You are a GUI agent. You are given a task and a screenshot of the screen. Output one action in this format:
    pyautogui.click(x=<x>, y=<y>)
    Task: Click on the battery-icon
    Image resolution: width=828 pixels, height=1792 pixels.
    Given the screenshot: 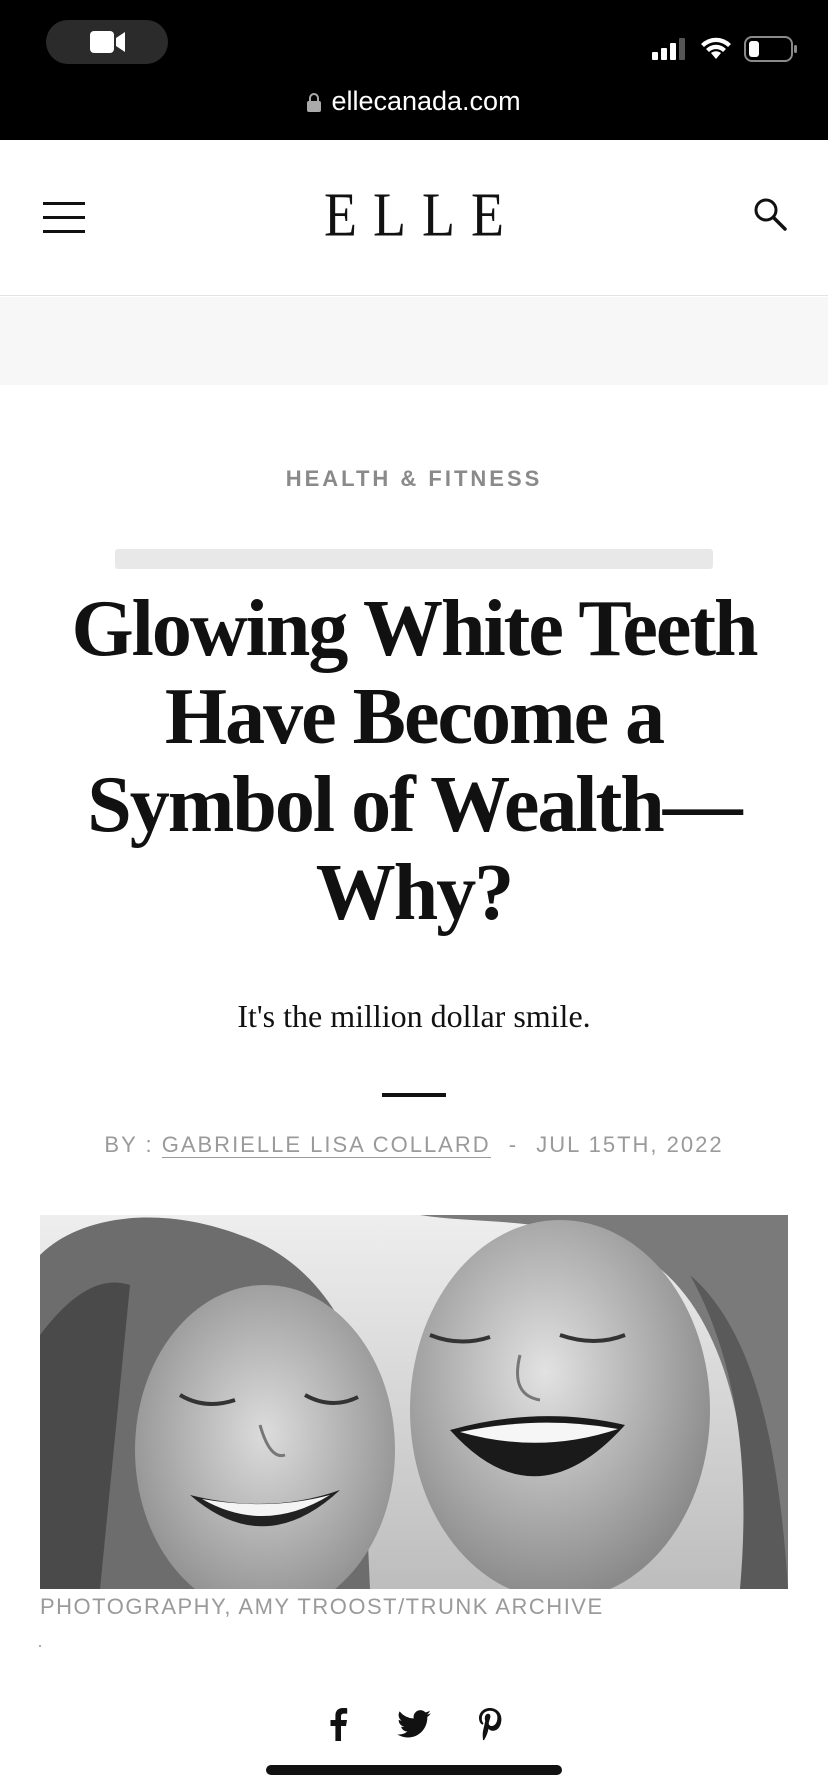 What is the action you would take?
    pyautogui.click(x=770, y=49)
    